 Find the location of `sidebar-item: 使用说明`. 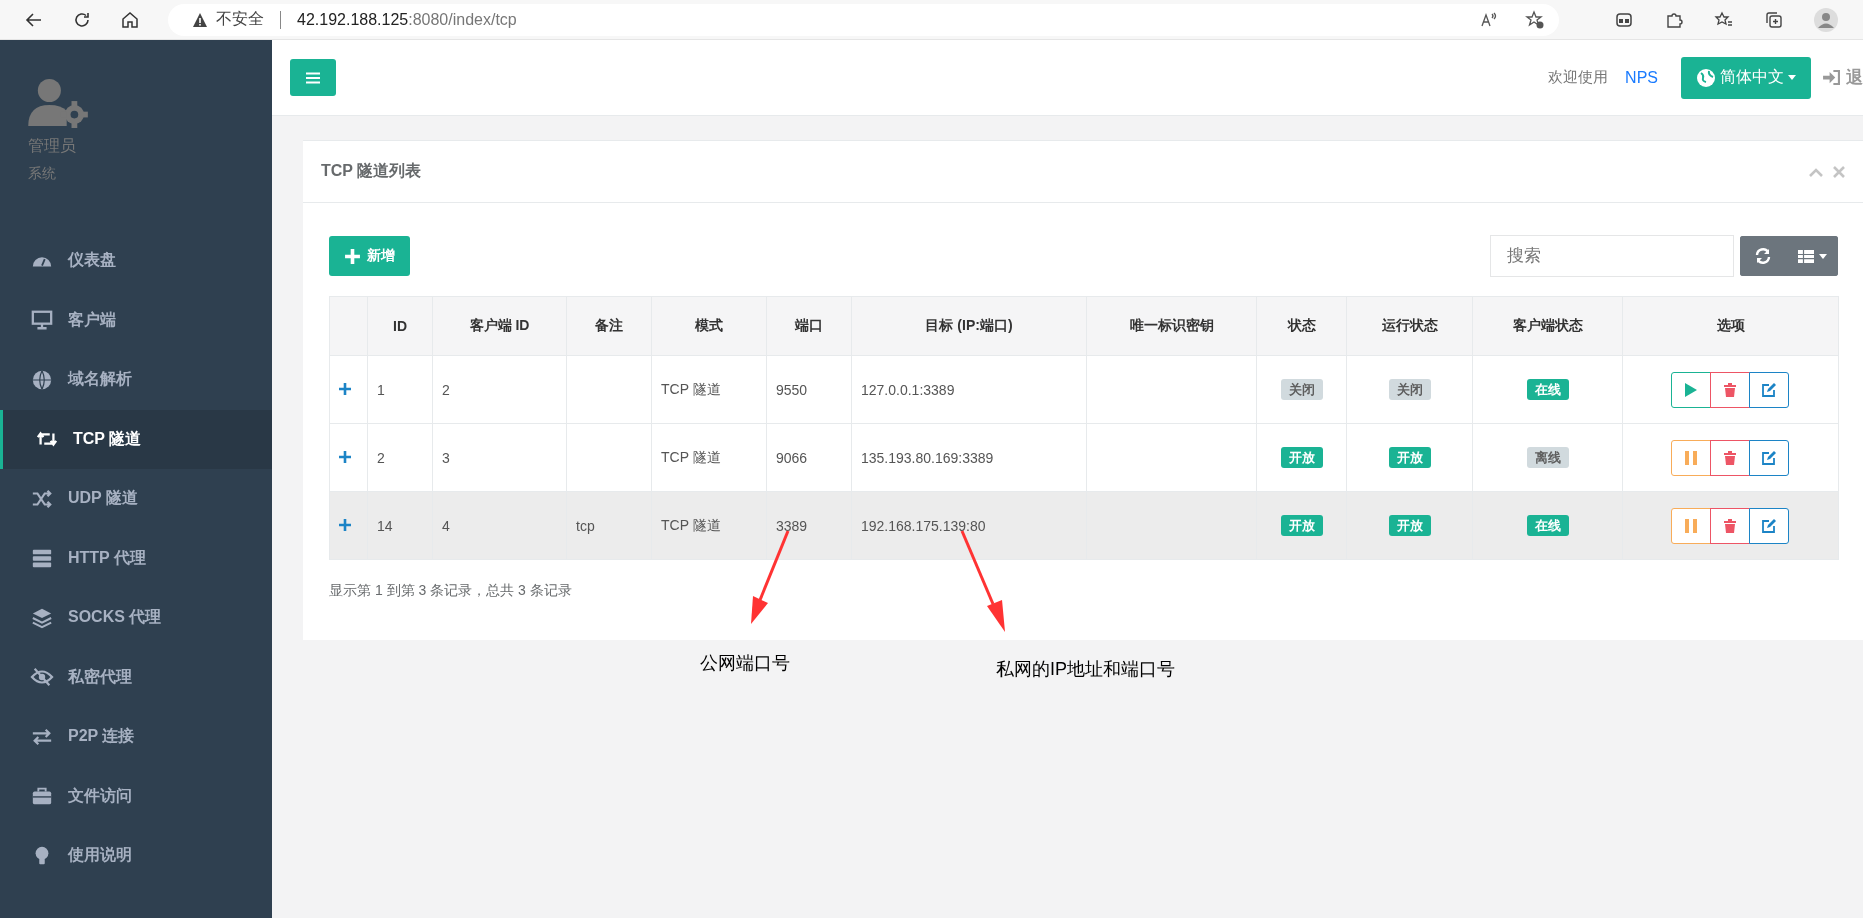

sidebar-item: 使用说明 is located at coordinates (136, 856).